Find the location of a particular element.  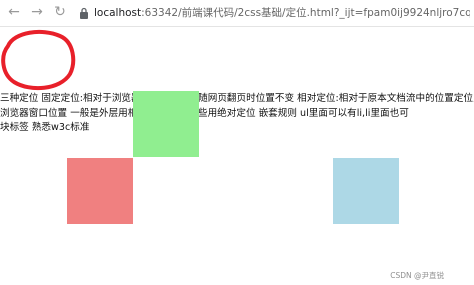

relative-coral-box is located at coordinates (100, 191).